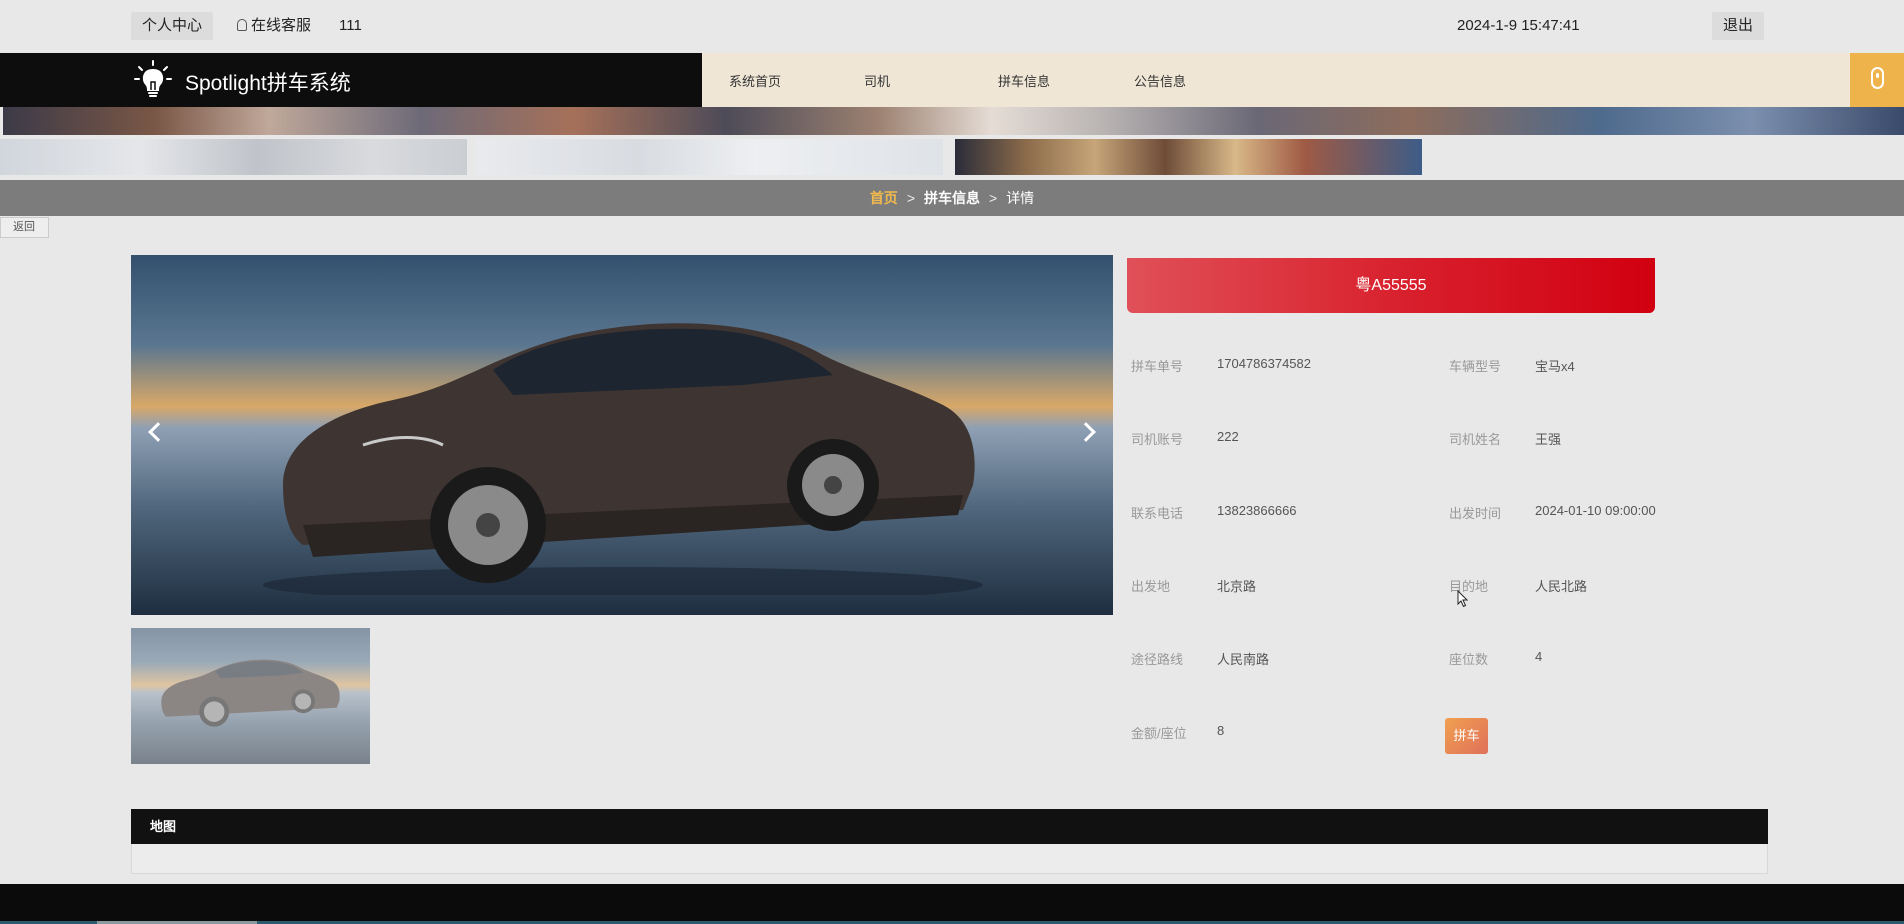 The height and width of the screenshot is (924, 1904). I want to click on thumbnail-image, so click(250, 696).